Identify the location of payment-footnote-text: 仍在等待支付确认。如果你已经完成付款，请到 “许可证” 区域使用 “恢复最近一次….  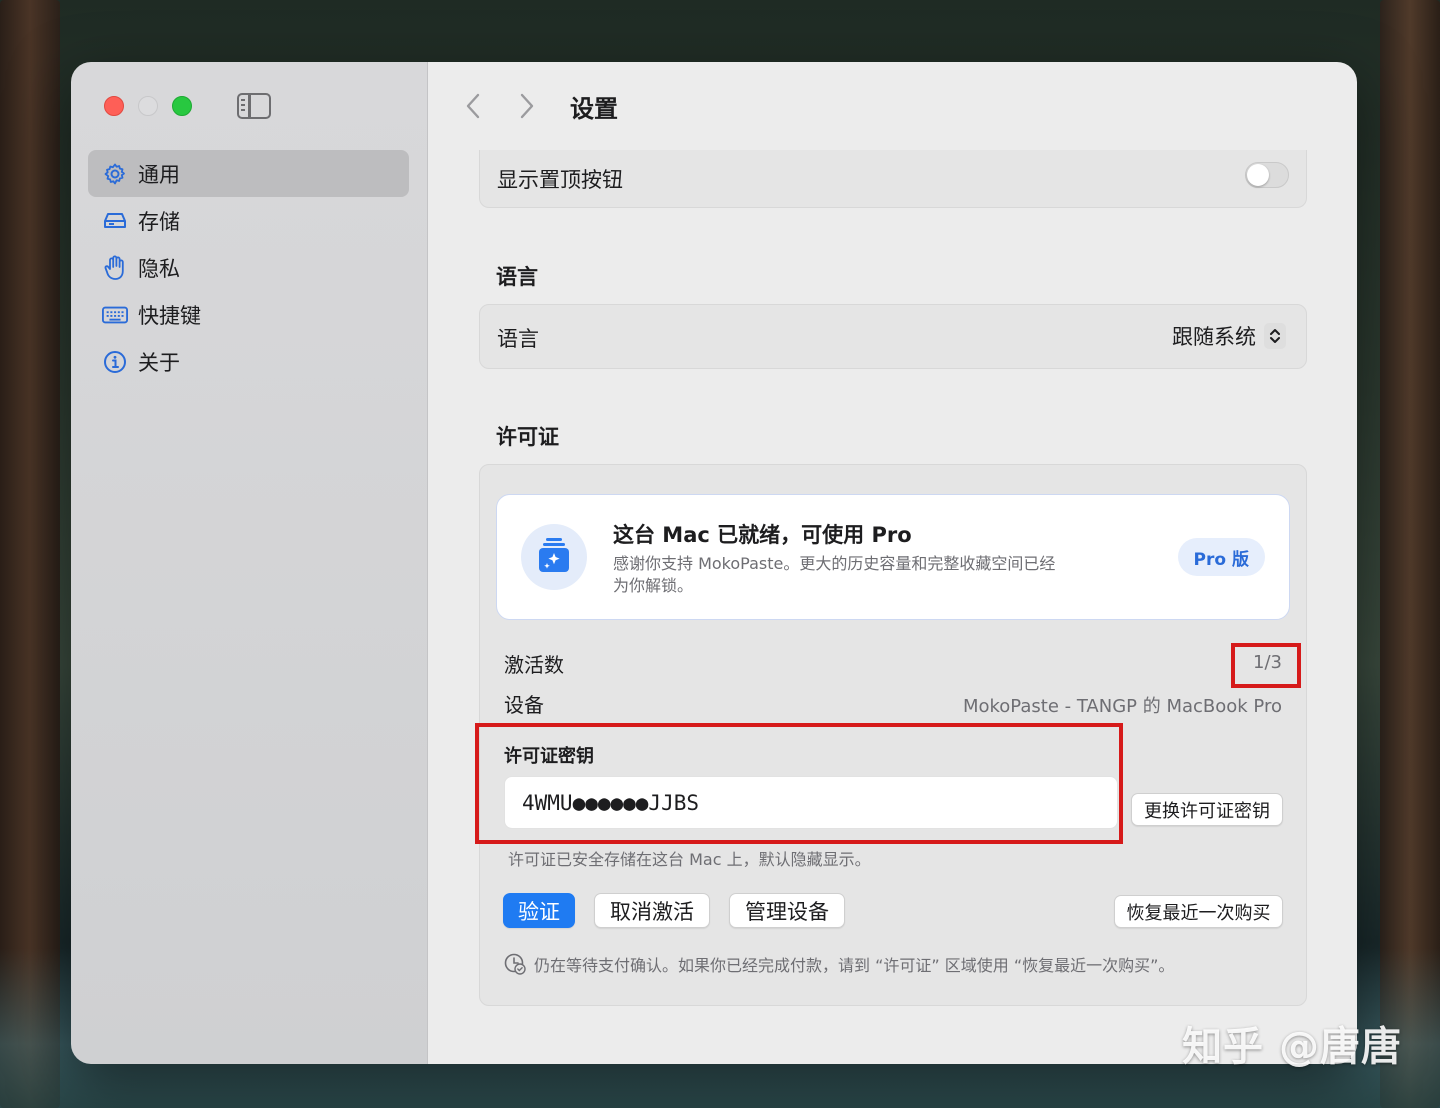
(854, 965).